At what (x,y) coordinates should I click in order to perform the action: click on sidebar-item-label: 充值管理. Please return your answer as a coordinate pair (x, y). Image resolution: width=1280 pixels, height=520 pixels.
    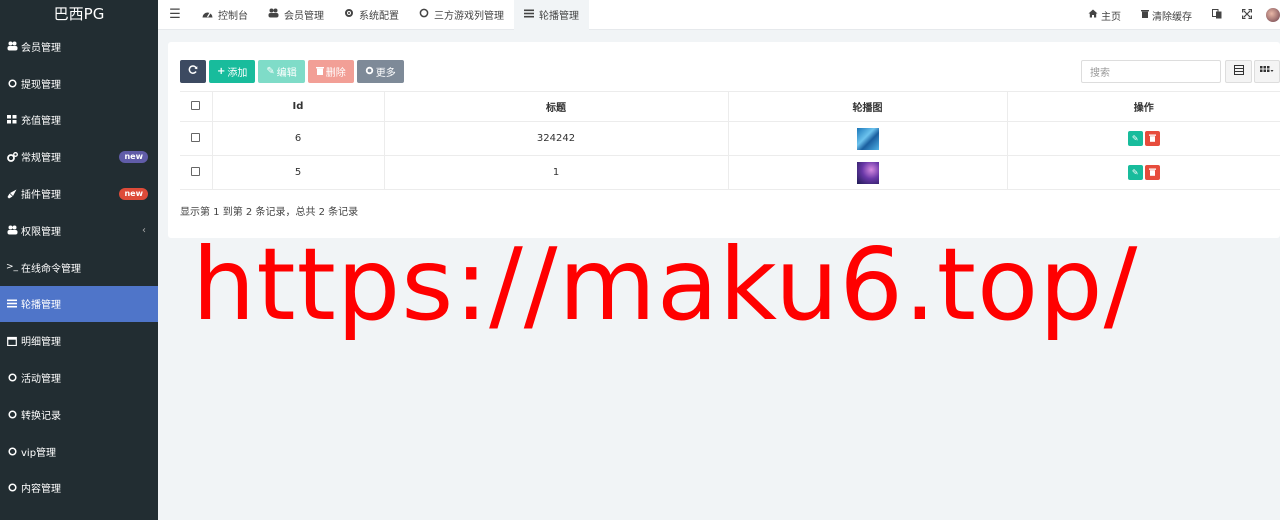
    Looking at the image, I should click on (41, 122).